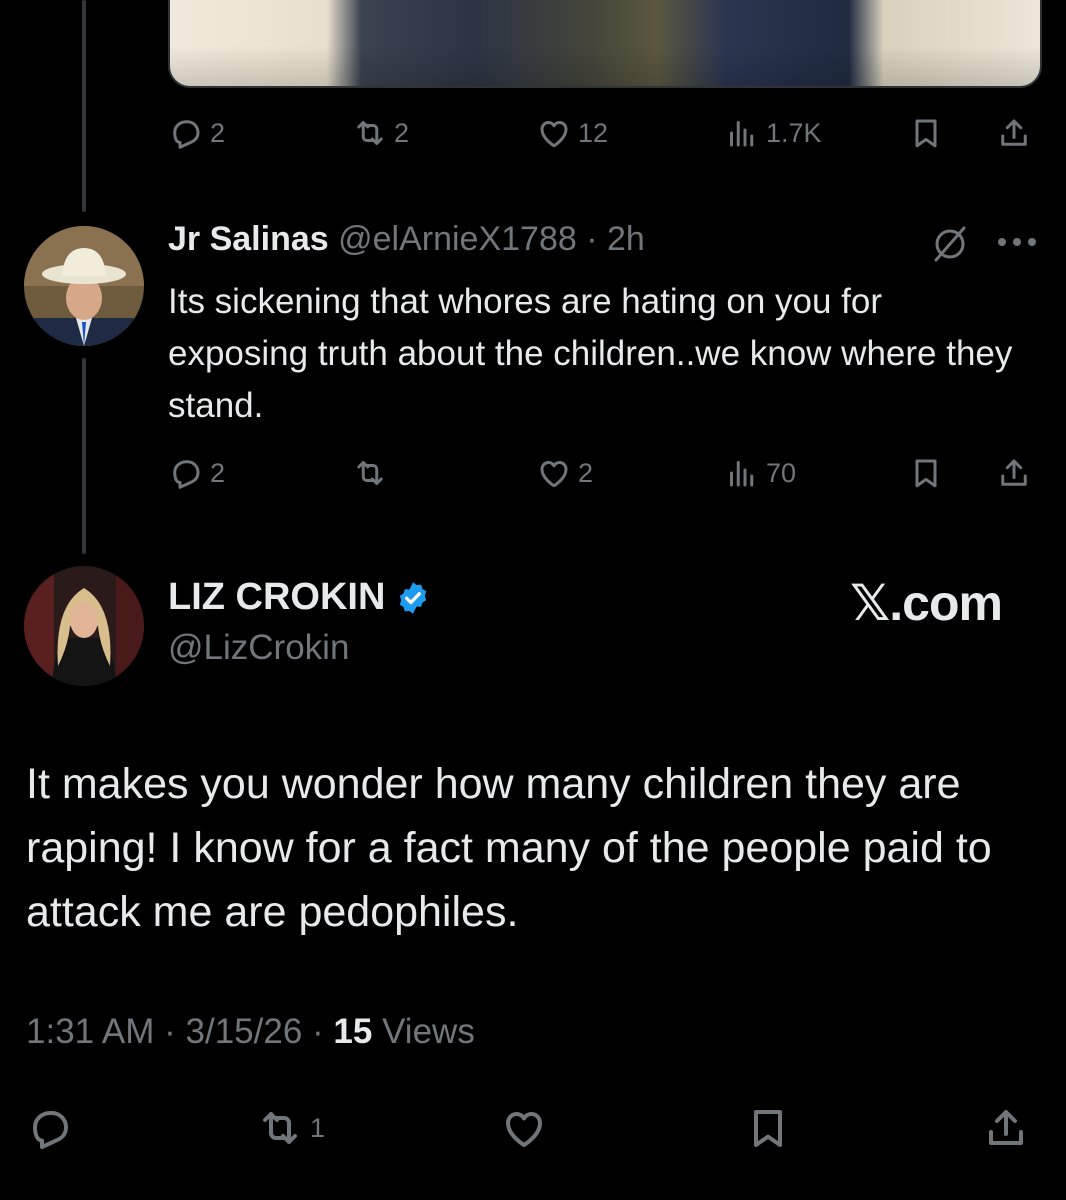 This screenshot has width=1066, height=1200. I want to click on like-button: 2, so click(564, 473).